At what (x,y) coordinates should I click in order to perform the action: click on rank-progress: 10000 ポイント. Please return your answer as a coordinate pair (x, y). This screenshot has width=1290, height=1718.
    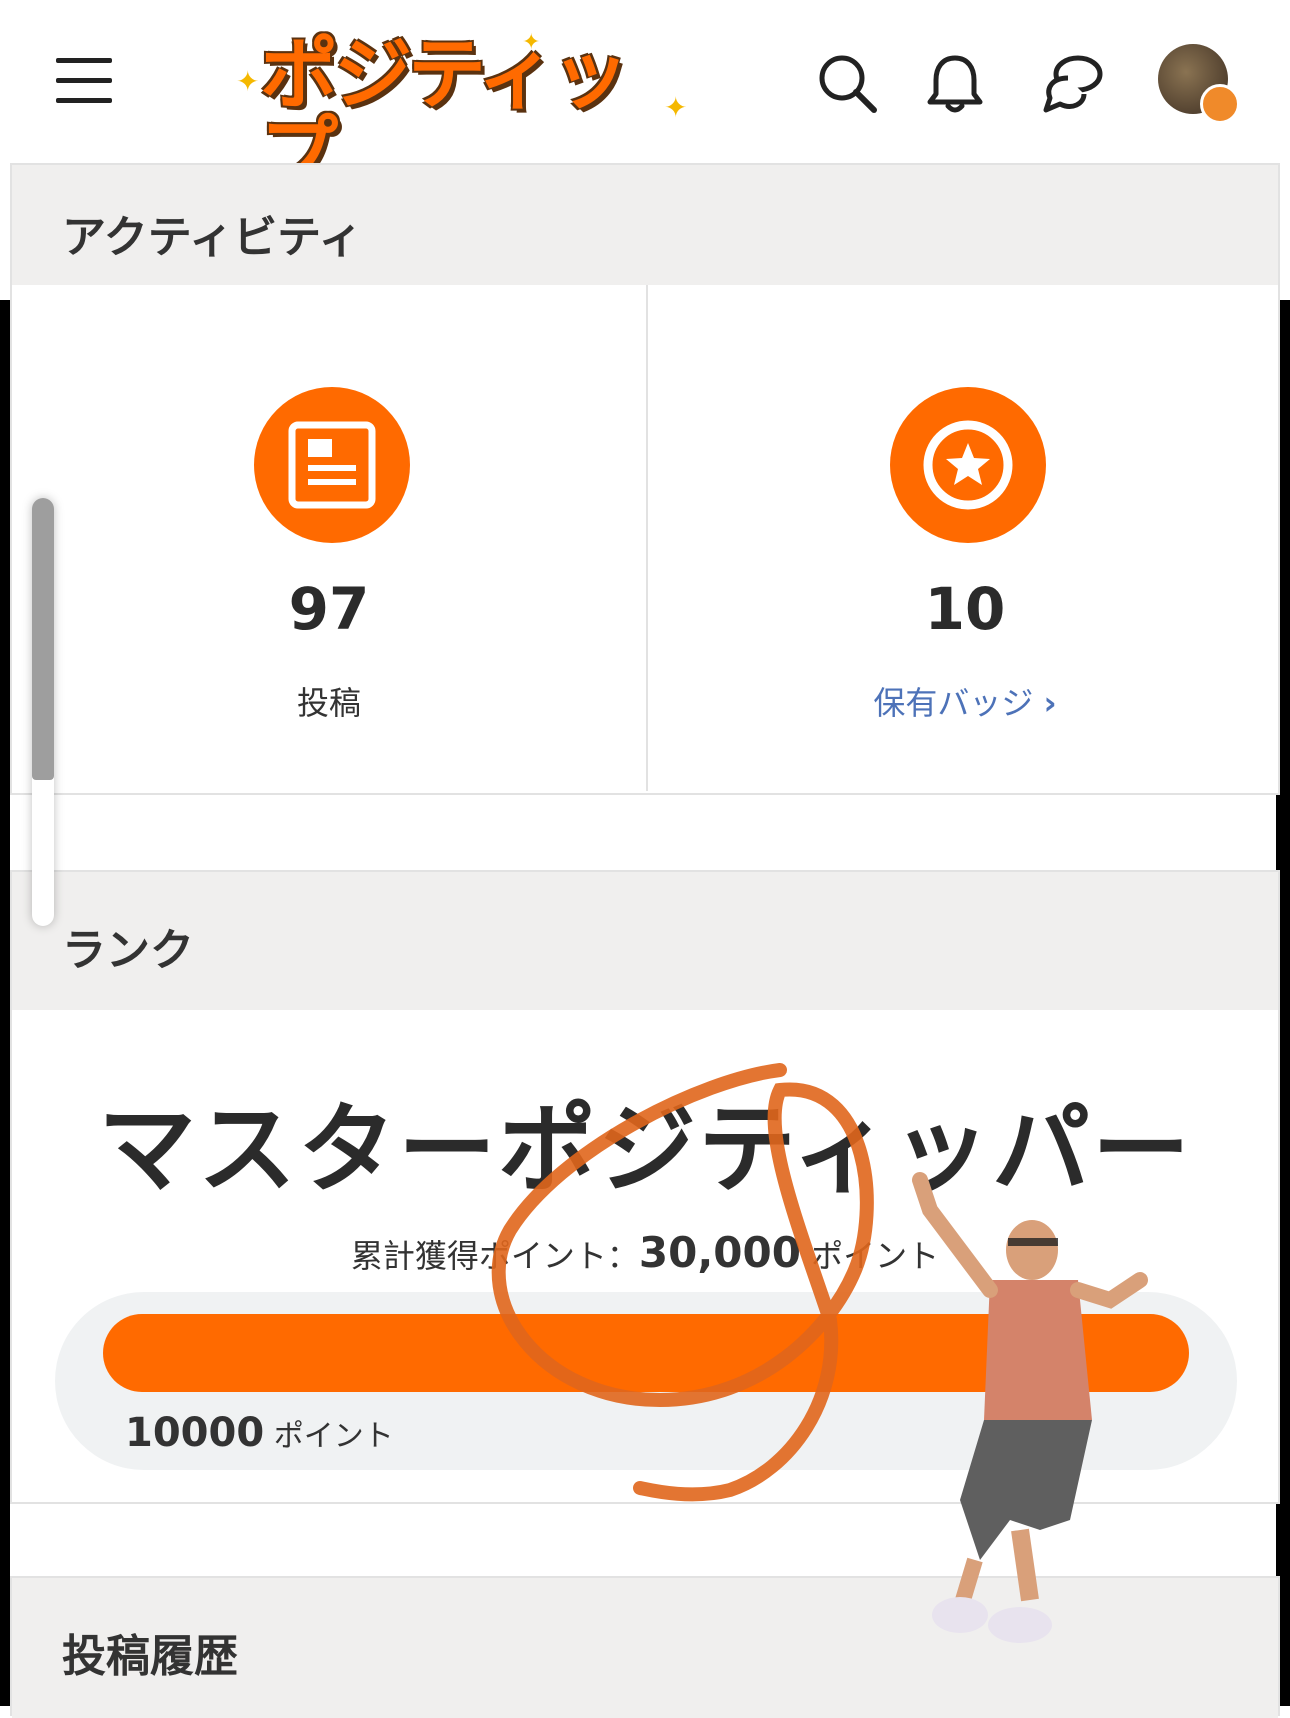
    Looking at the image, I should click on (646, 1381).